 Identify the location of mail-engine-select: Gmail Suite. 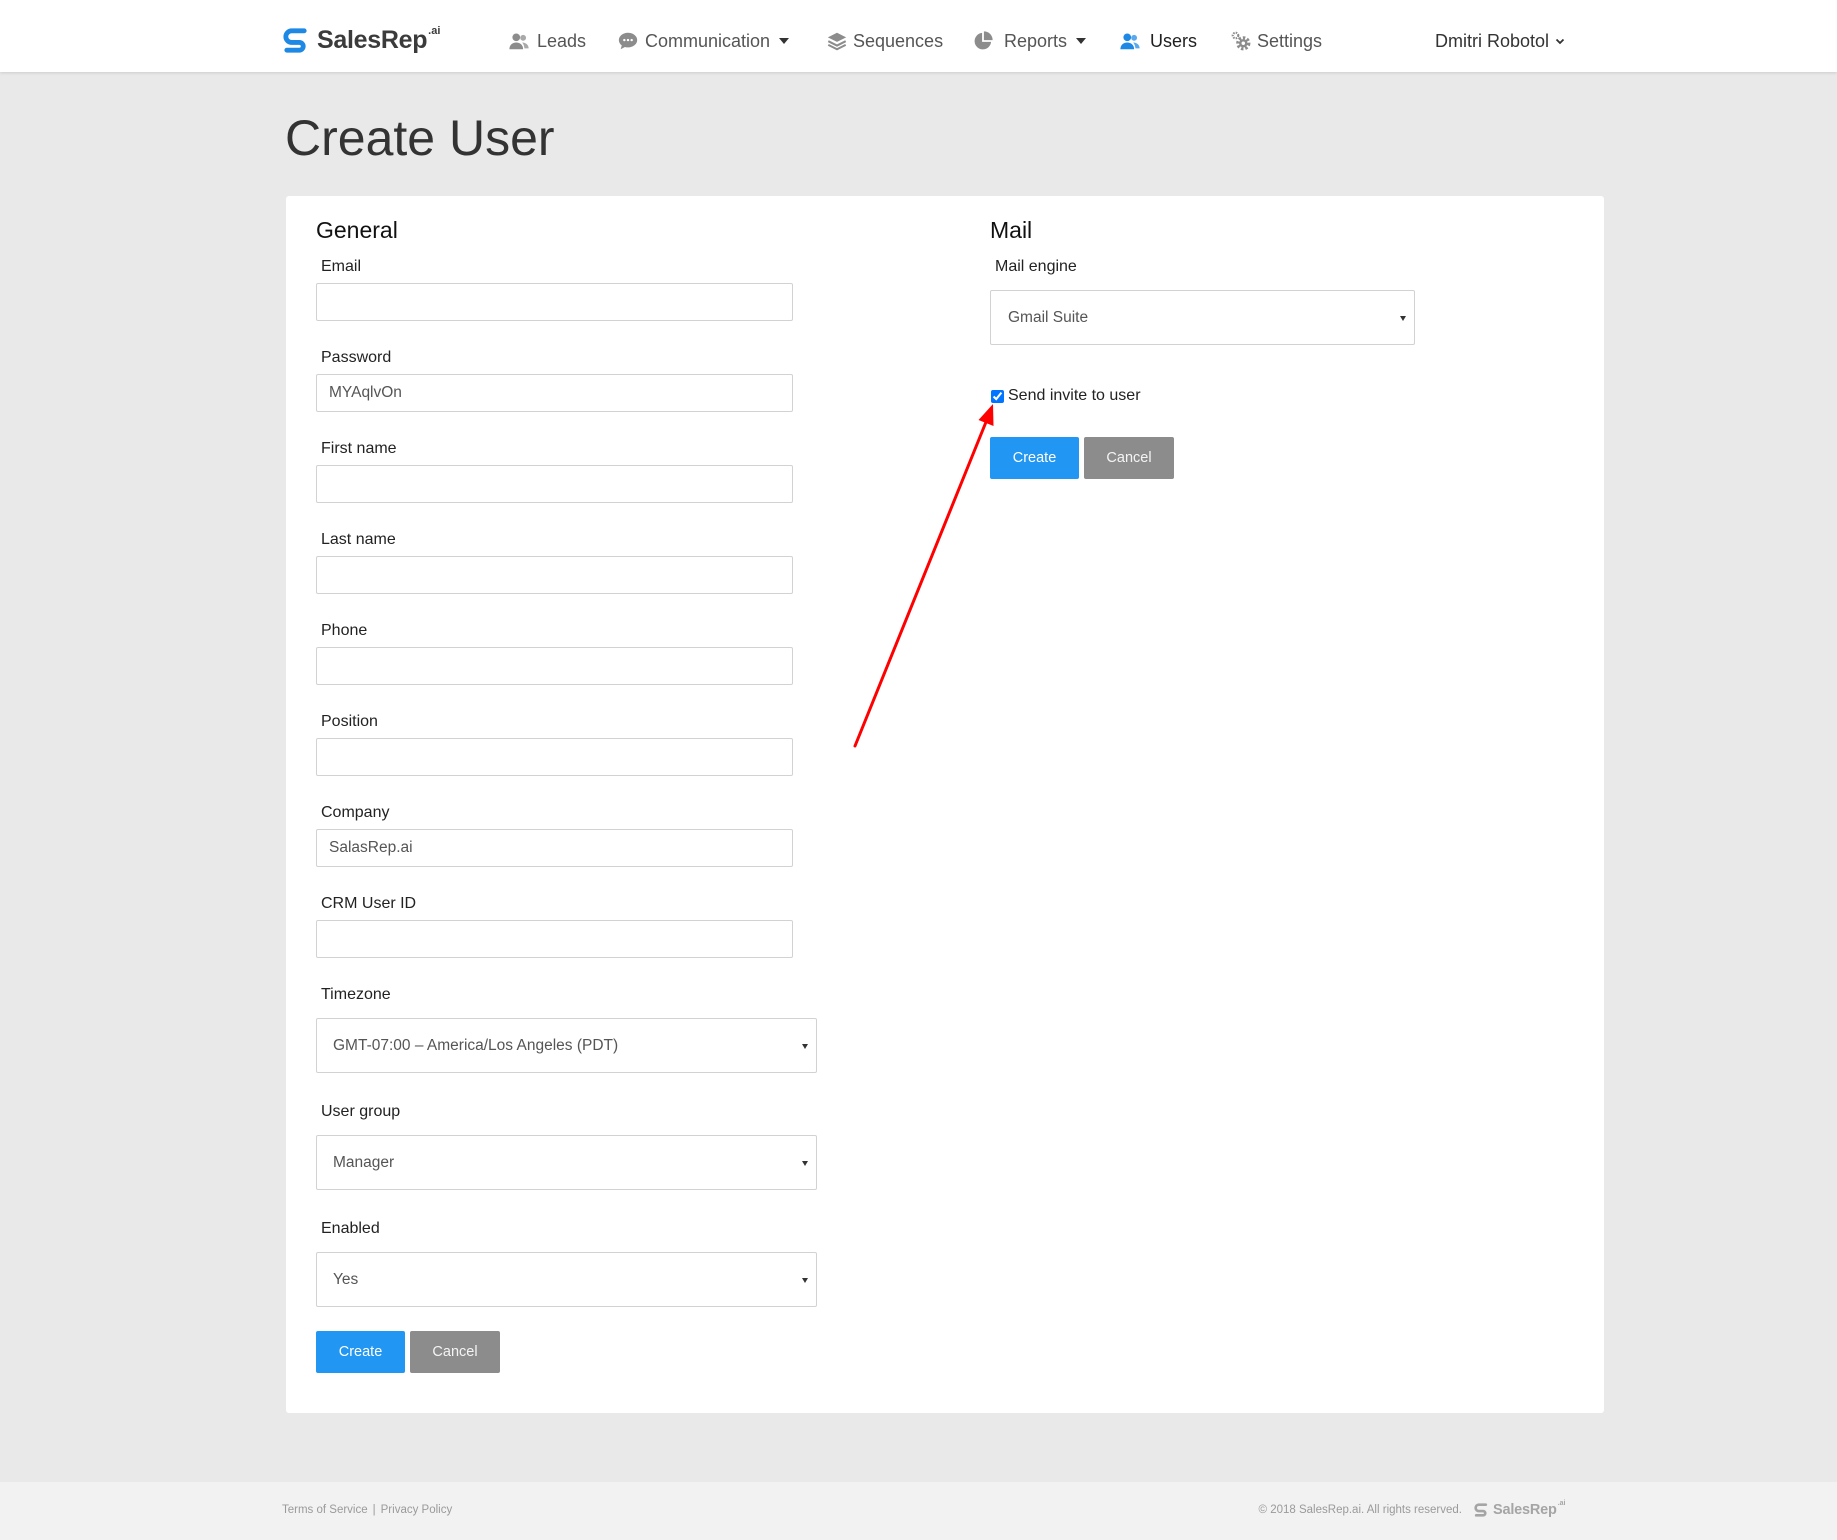
(1202, 317).